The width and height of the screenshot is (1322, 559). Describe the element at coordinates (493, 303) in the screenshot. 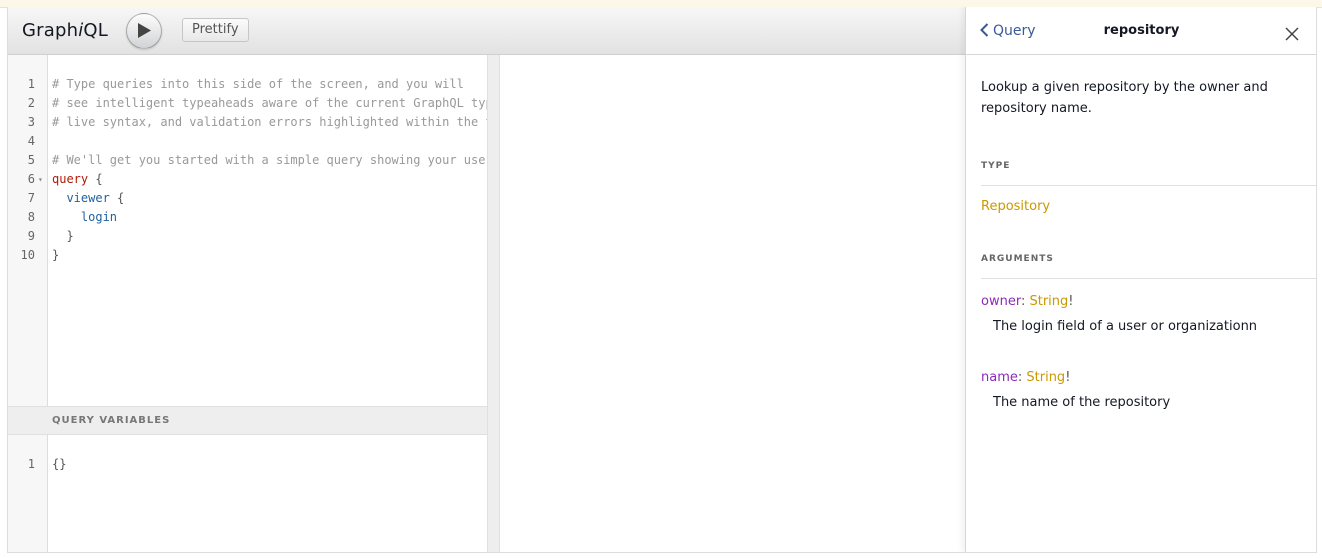

I see `editor-resize-handle` at that location.